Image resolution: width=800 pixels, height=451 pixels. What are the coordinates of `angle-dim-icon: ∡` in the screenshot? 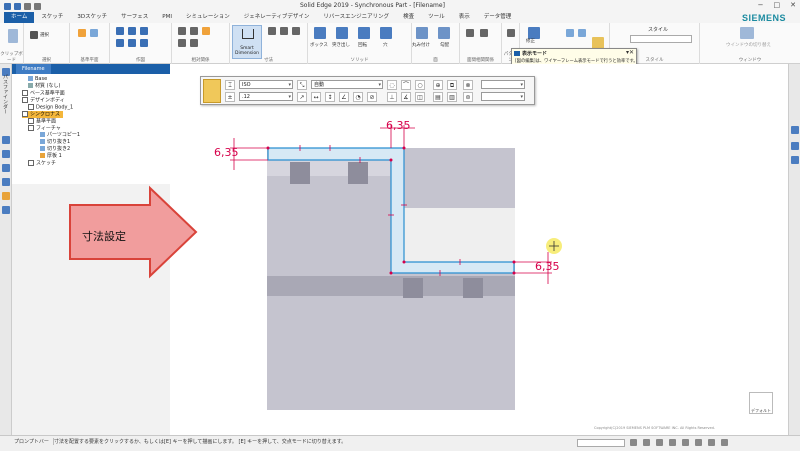 It's located at (406, 97).